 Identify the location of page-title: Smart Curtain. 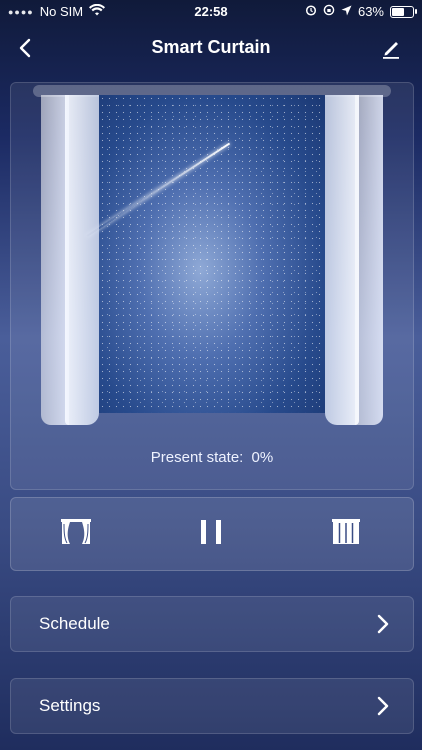
(211, 47).